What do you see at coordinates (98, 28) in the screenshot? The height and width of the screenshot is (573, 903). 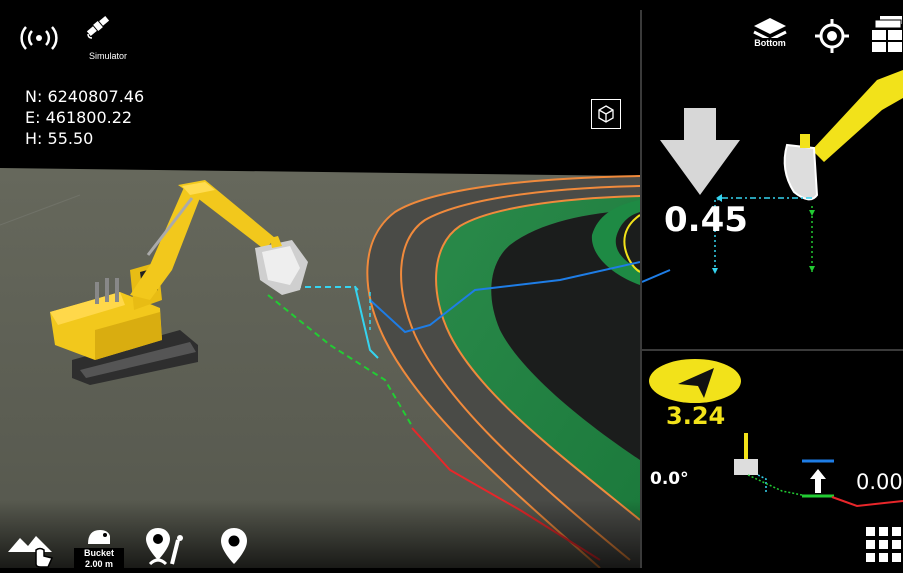 I see `satellite-icon` at bounding box center [98, 28].